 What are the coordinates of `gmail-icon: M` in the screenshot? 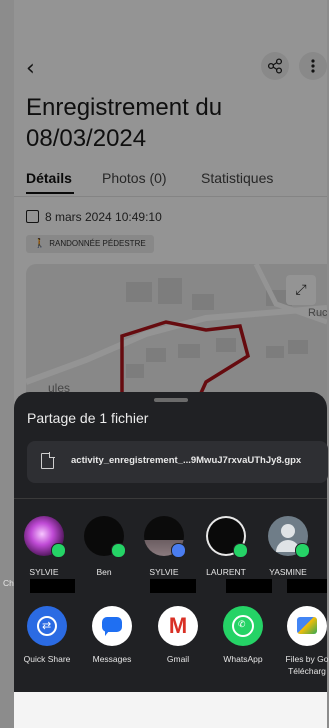 It's located at (178, 626).